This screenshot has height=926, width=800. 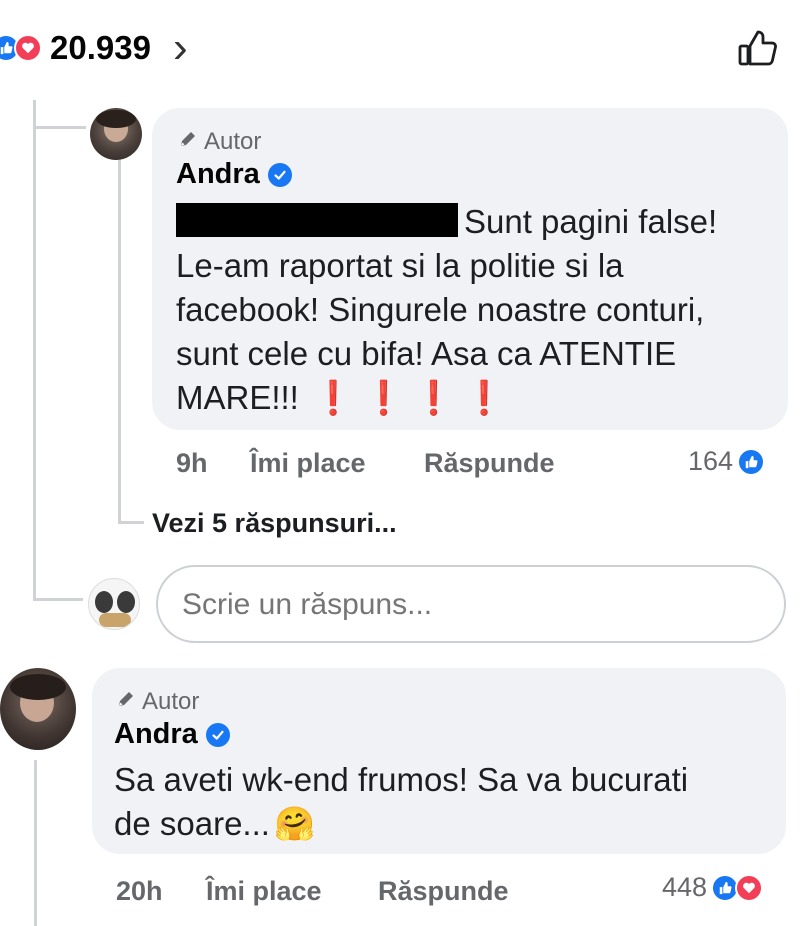 I want to click on reaction-count: 20.939, so click(x=100, y=47).